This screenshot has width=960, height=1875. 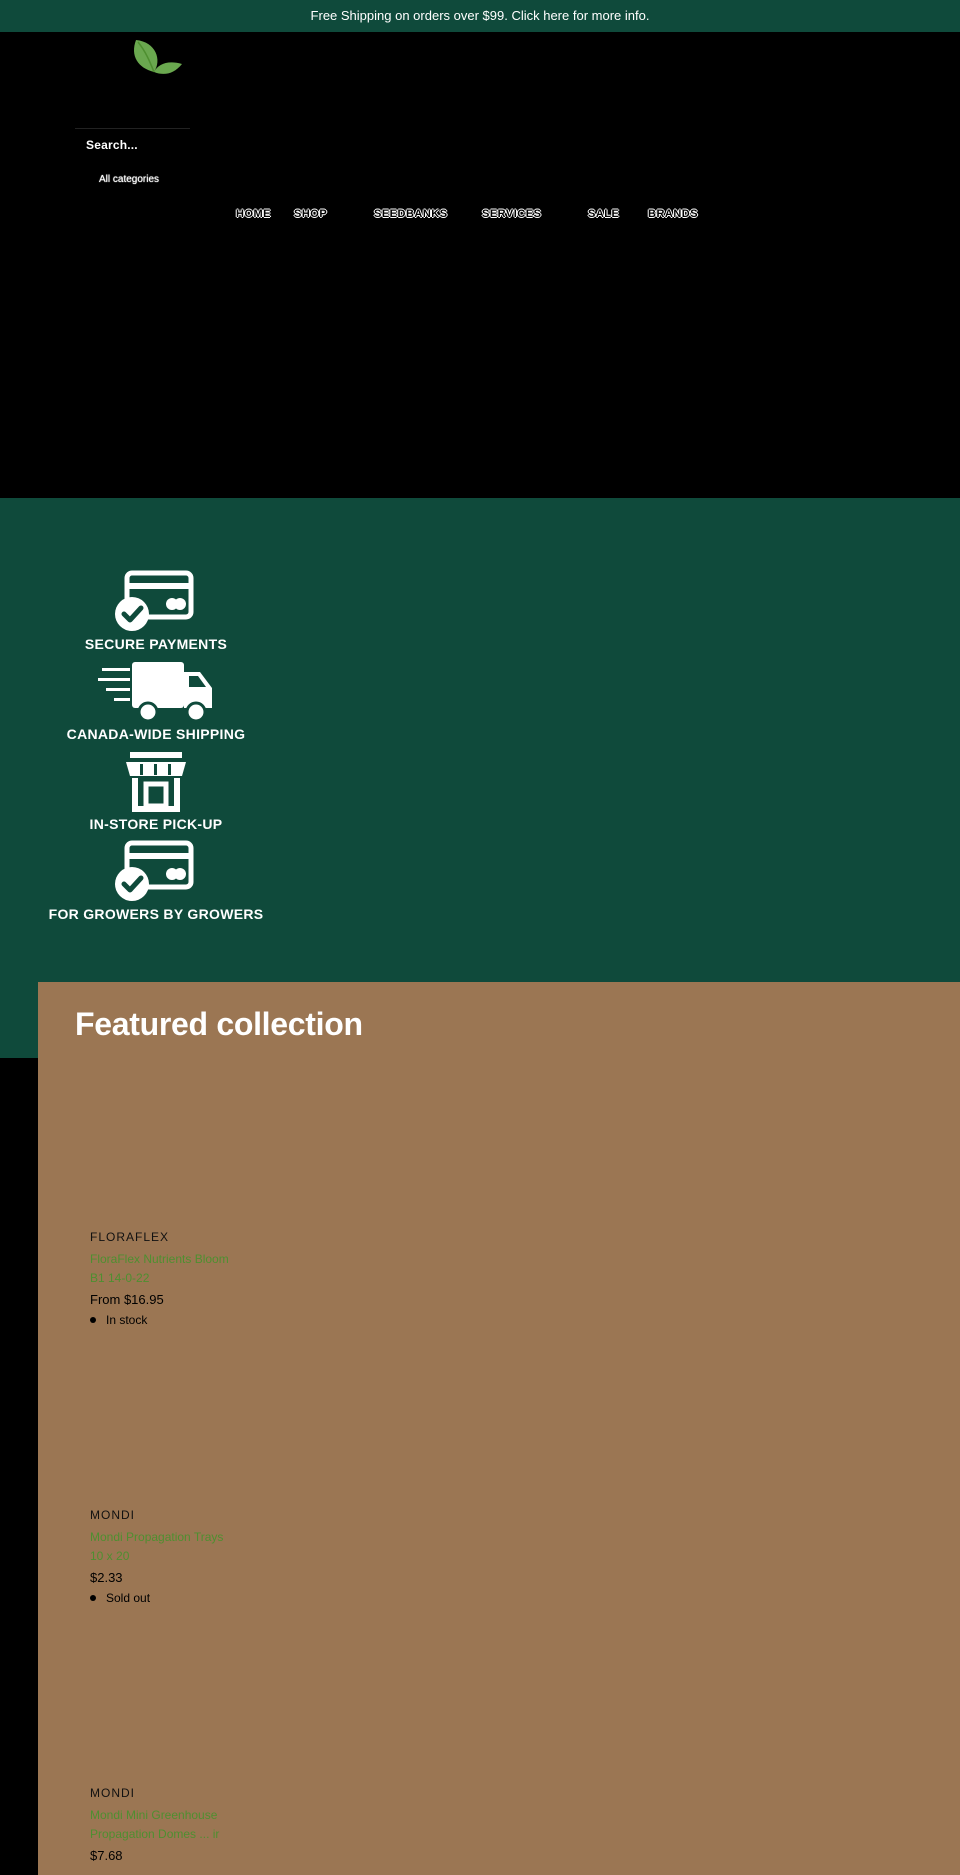 What do you see at coordinates (190, 1598) in the screenshot?
I see `stock-status: Sold out` at bounding box center [190, 1598].